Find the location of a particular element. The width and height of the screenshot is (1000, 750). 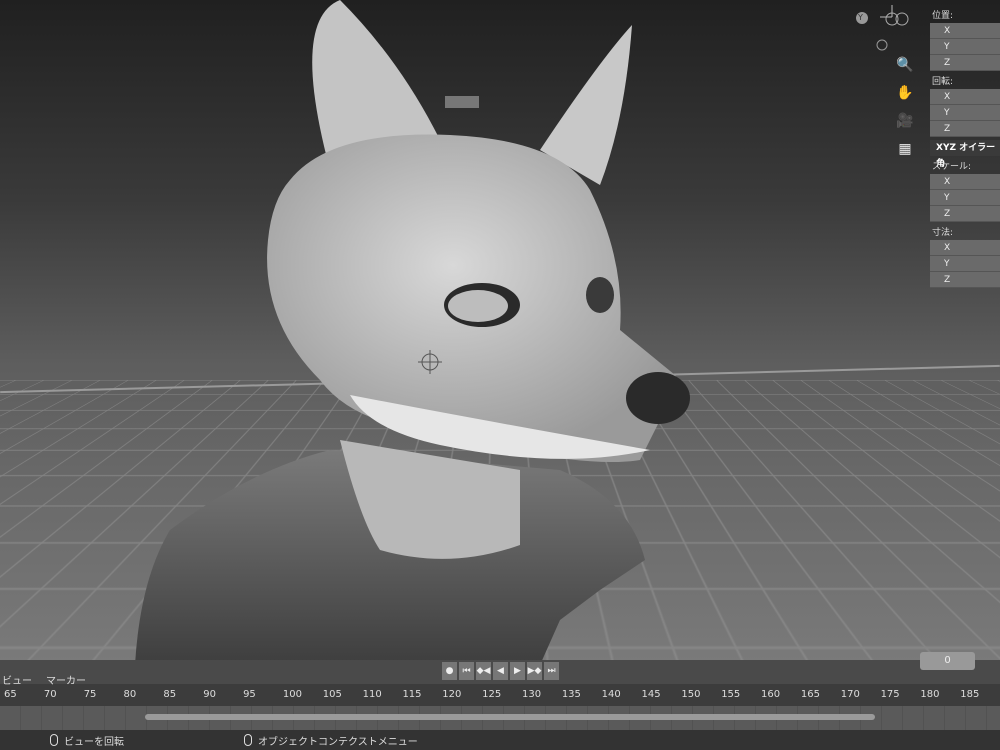

playback-controls: ● ⏮ ◆◀ ◀ ▶ ▶◆ ⏭ is located at coordinates (500, 671).